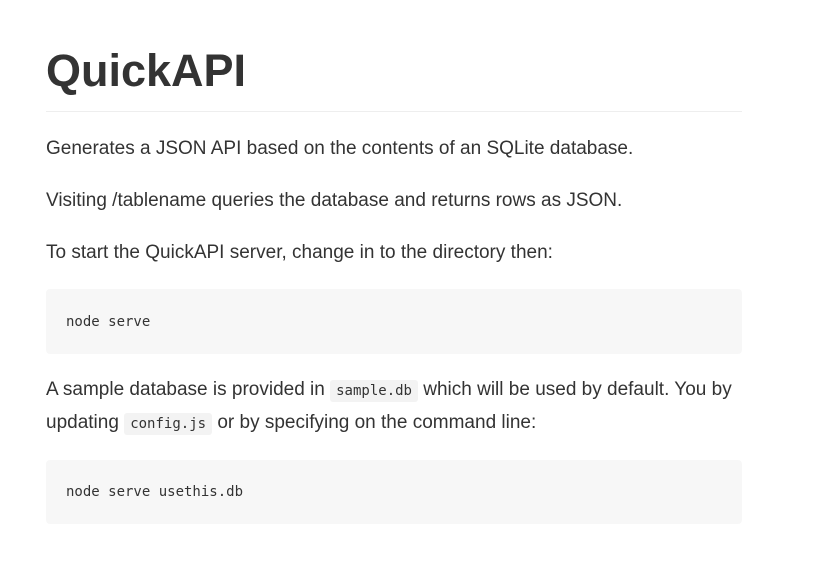 The width and height of the screenshot is (821, 571). I want to click on sample-text-c: or by specifying on the command line:, so click(374, 422).